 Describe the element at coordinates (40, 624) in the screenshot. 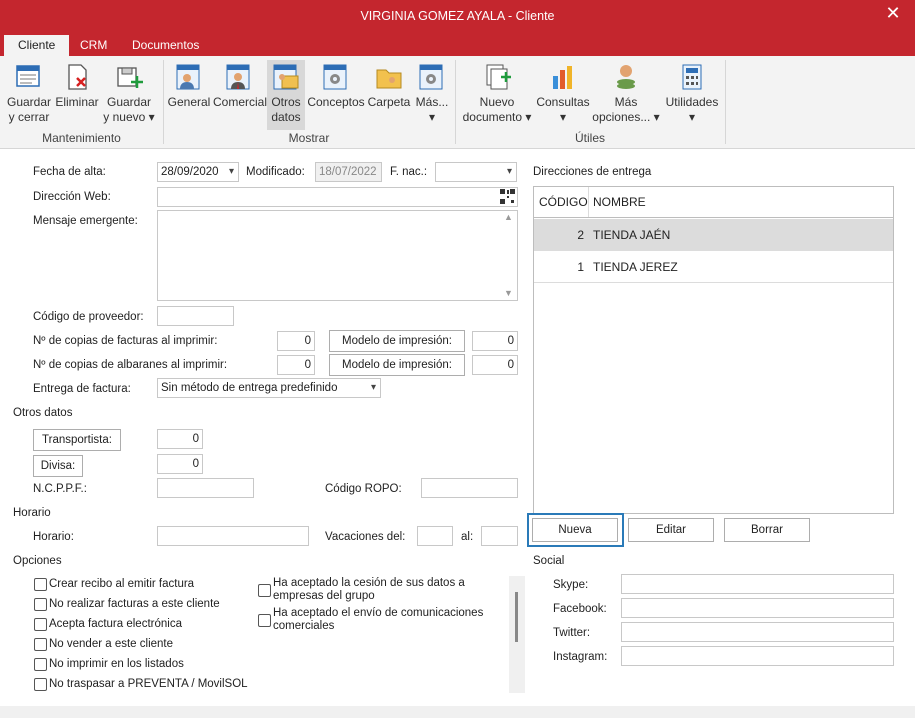

I see `checkbox-factura-electronica` at that location.